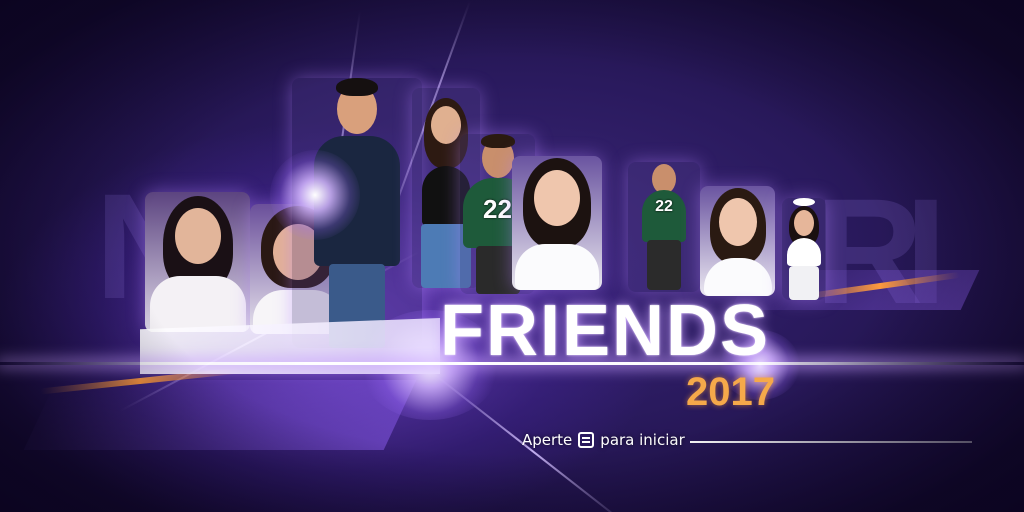 The width and height of the screenshot is (1024, 512). I want to click on player-girl-right, so click(737, 241).